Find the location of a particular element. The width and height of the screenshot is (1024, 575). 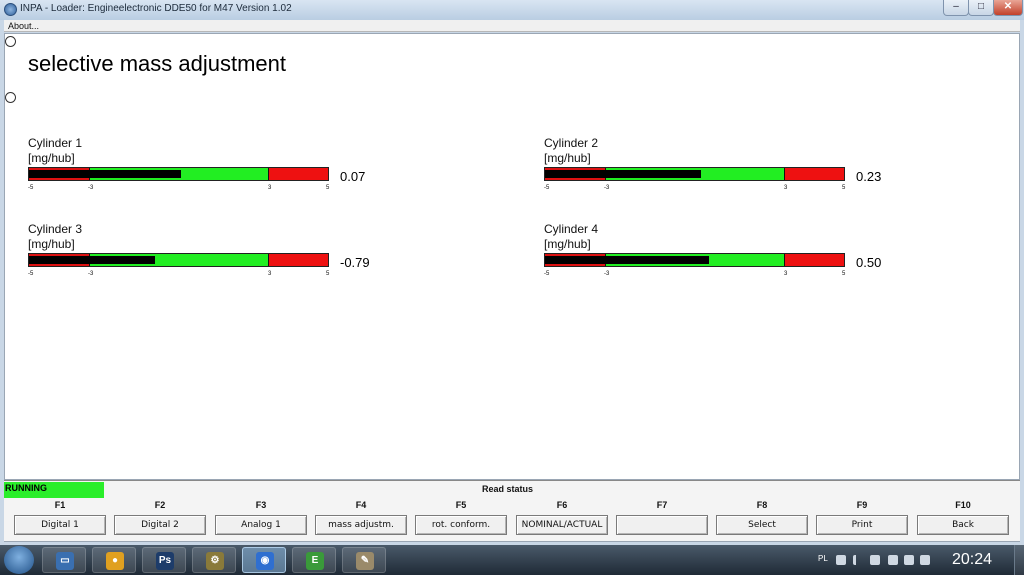

fkey-label: F6 is located at coordinates (562, 505).